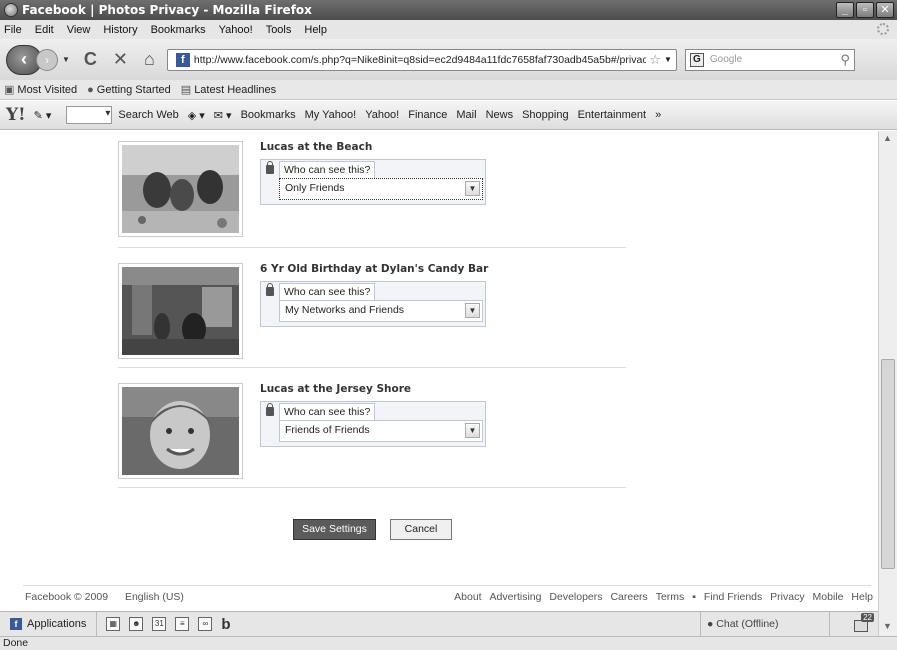 The image size is (897, 650). What do you see at coordinates (670, 597) in the screenshot?
I see `footer-link-terms: Terms` at bounding box center [670, 597].